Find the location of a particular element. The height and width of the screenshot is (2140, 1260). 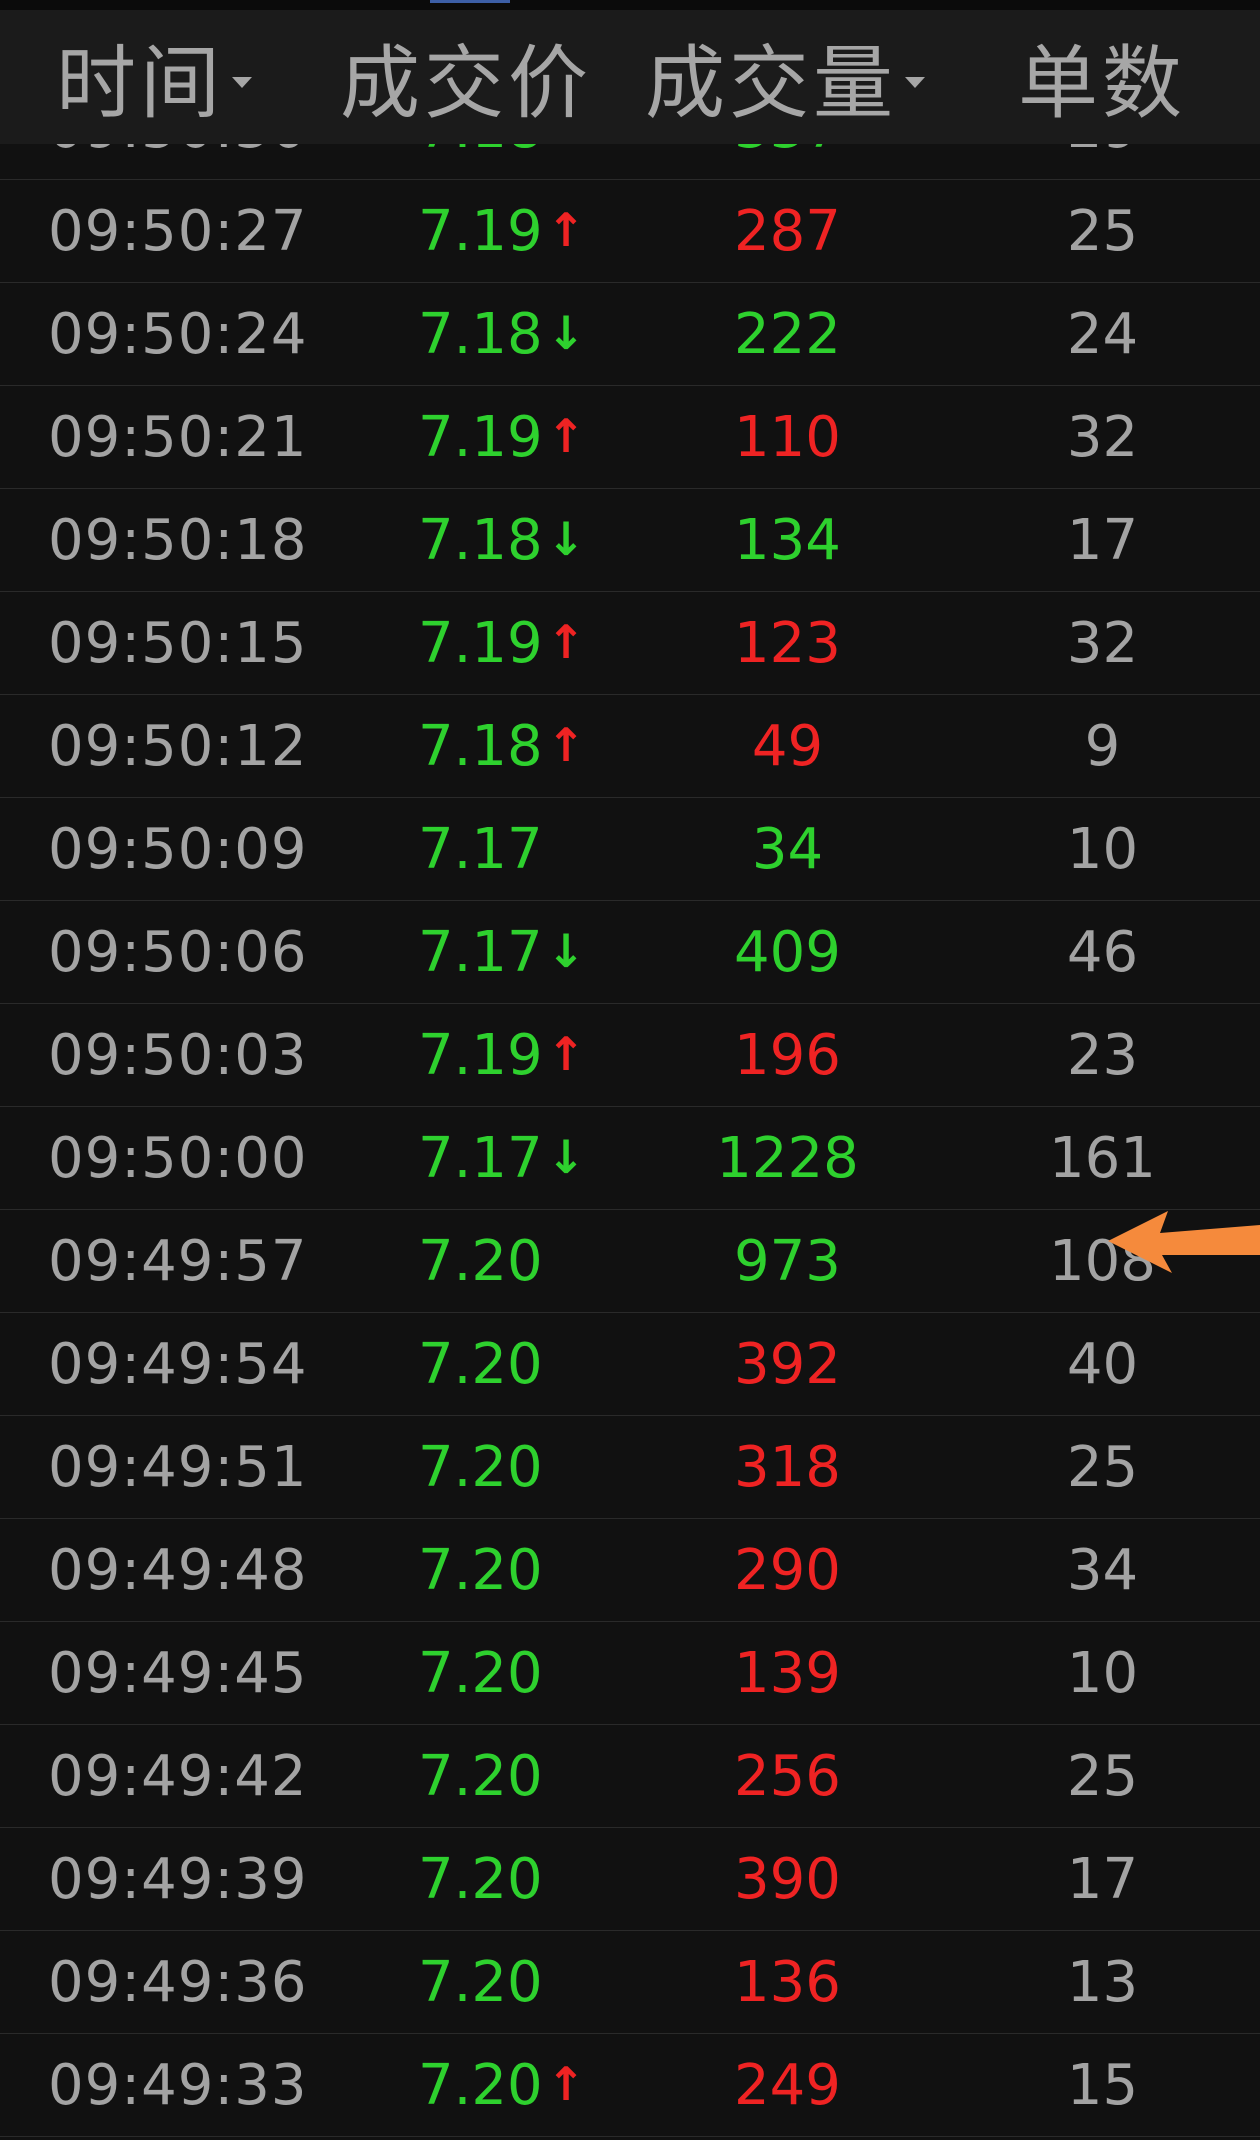

trade-volume: 973 is located at coordinates (787, 1261).